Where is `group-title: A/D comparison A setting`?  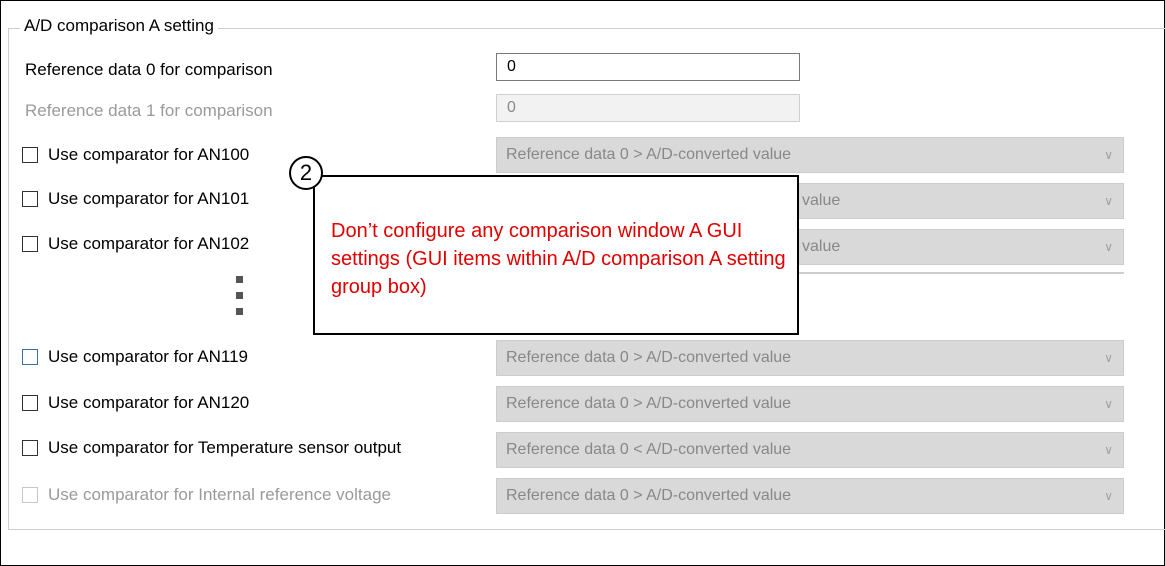
group-title: A/D comparison A setting is located at coordinates (119, 26).